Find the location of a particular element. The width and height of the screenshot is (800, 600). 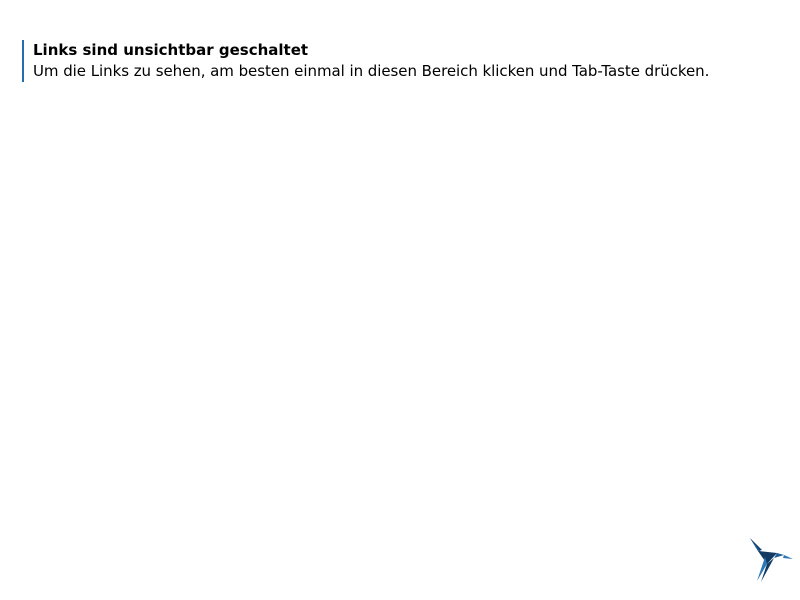

notice-title: Links sind unsichtbar geschaltet is located at coordinates (171, 50).